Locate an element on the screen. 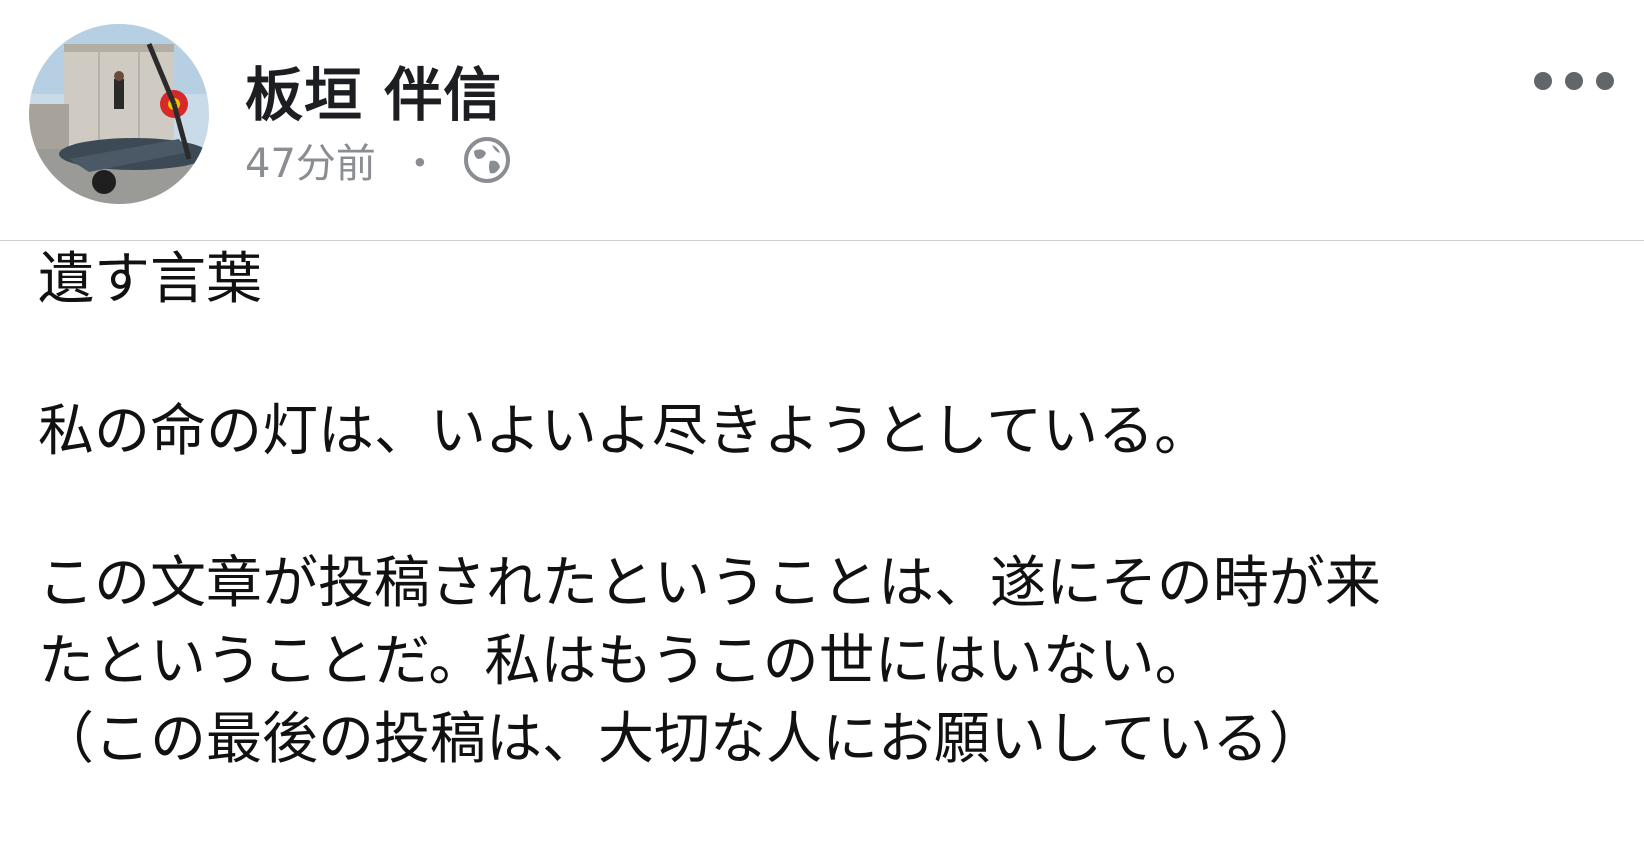 The image size is (1644, 867). post-title: 遺す言葉 is located at coordinates (150, 279).